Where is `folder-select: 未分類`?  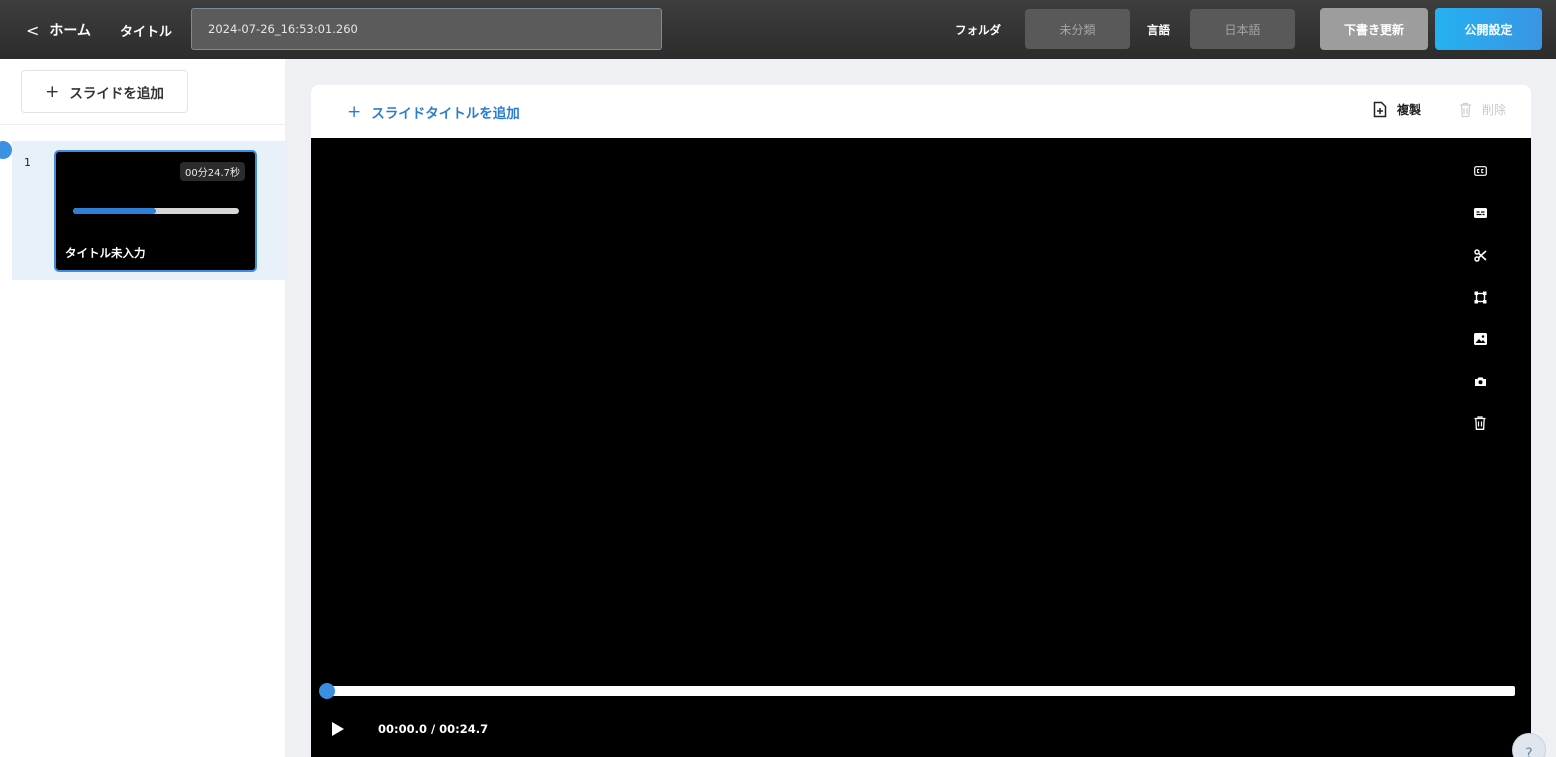 folder-select: 未分類 is located at coordinates (1077, 29).